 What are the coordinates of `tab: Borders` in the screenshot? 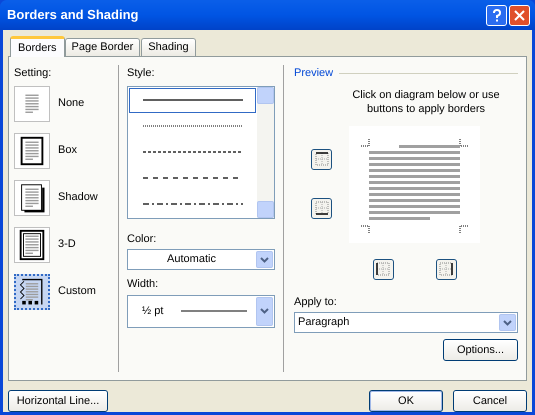 It's located at (37, 46).